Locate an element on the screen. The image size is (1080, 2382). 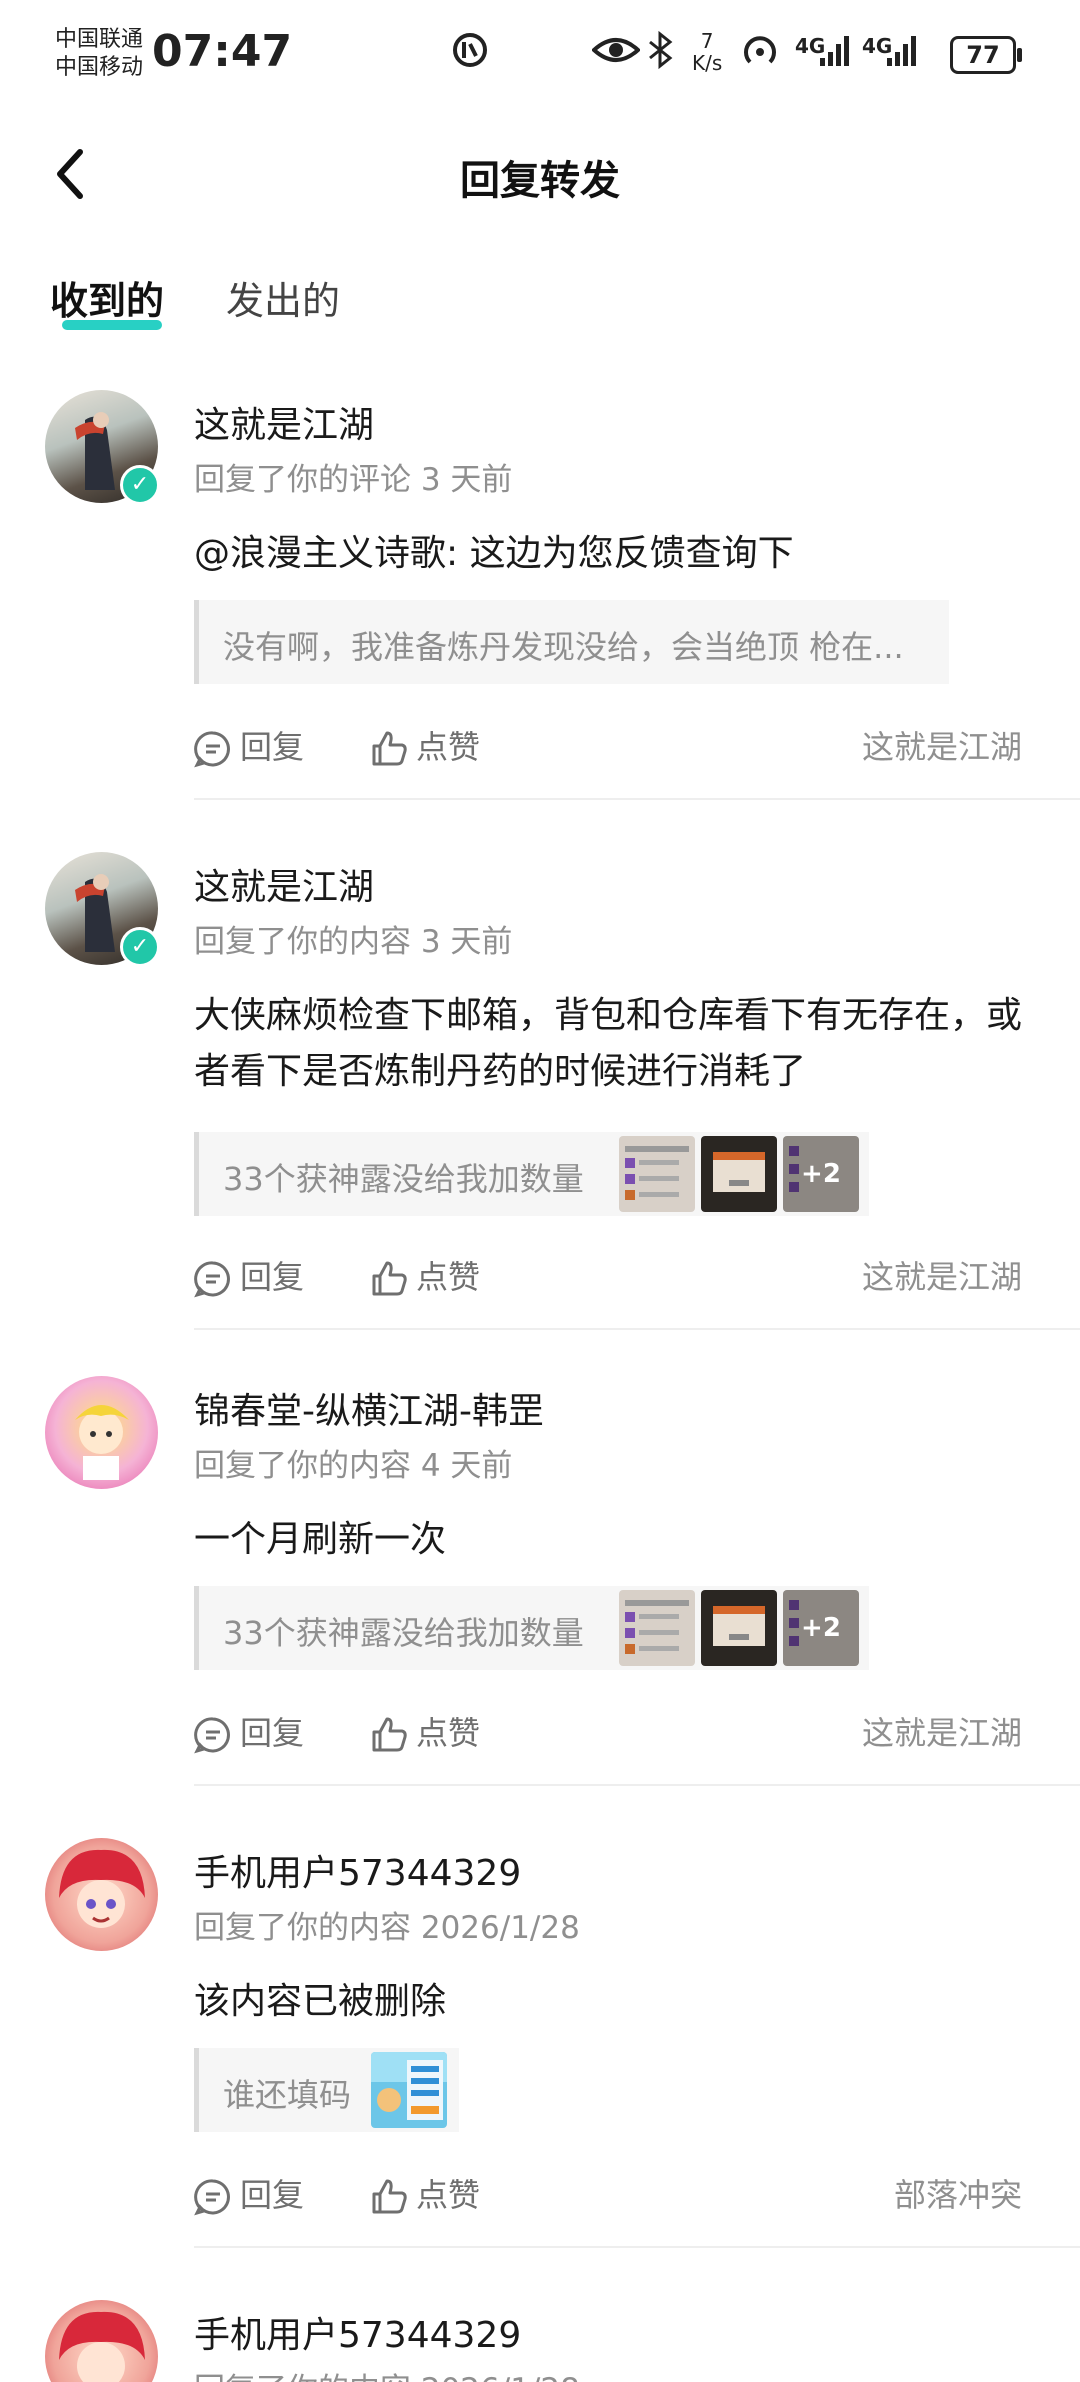
hotspot-icon is located at coordinates (762, 54).